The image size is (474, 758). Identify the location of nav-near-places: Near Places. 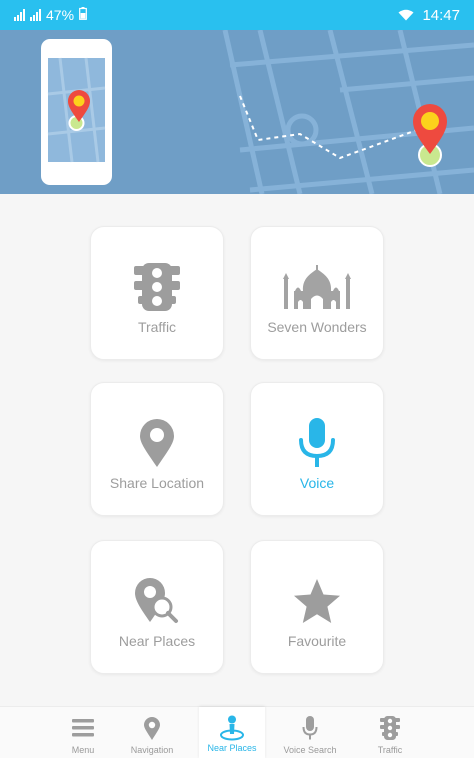
(232, 732).